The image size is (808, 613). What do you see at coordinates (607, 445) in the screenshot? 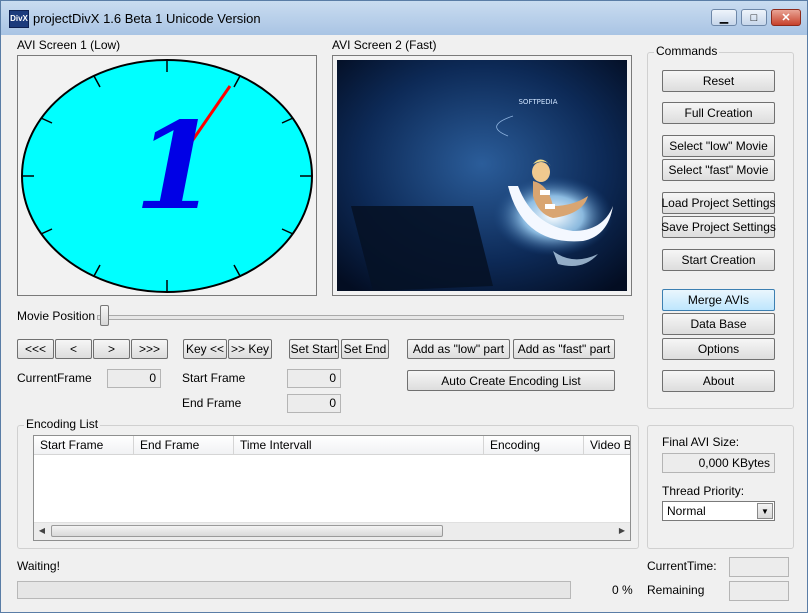
I see `column-video-bu: Video Bu` at bounding box center [607, 445].